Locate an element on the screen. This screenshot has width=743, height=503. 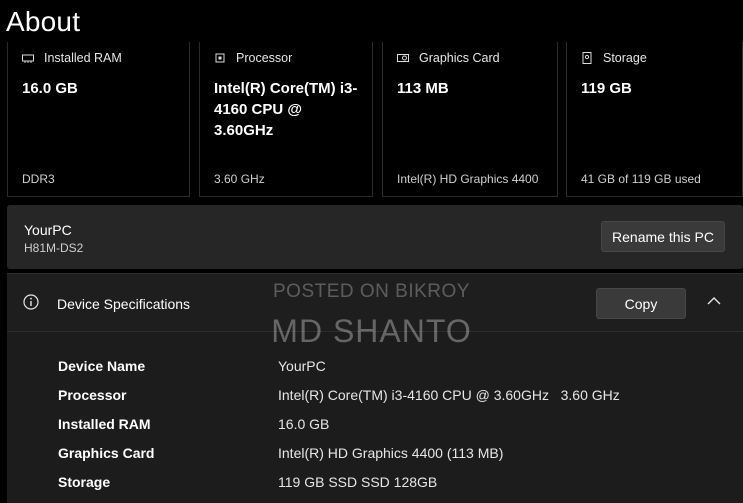
page-title: About is located at coordinates (43, 21).